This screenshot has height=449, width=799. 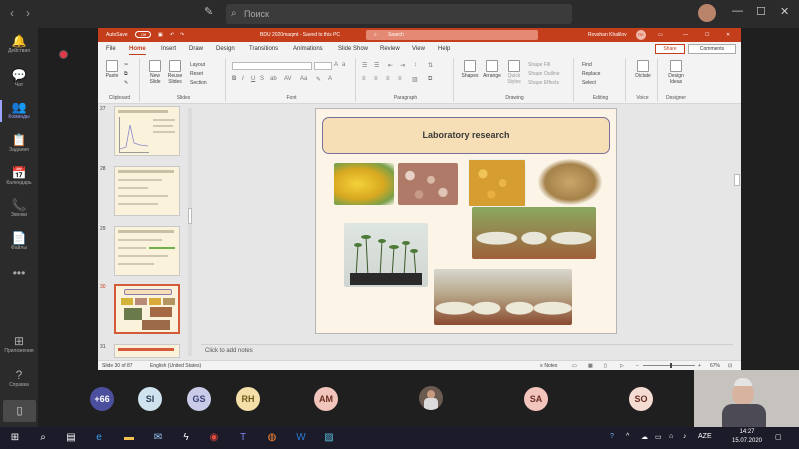 What do you see at coordinates (587, 65) in the screenshot?
I see `find-button: Find` at bounding box center [587, 65].